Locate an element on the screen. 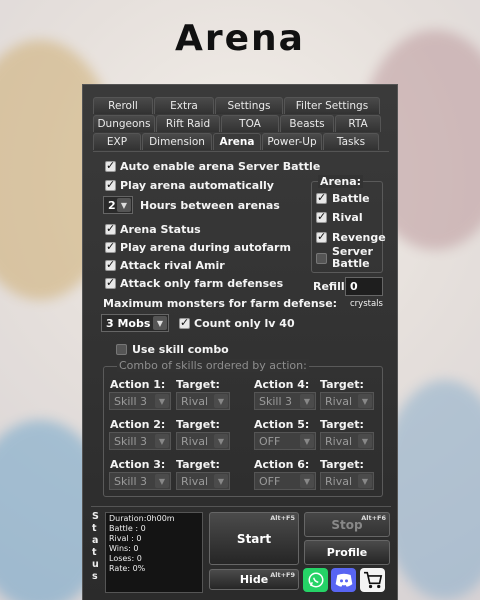  tab-rift-raid: Rift Raid is located at coordinates (188, 123).